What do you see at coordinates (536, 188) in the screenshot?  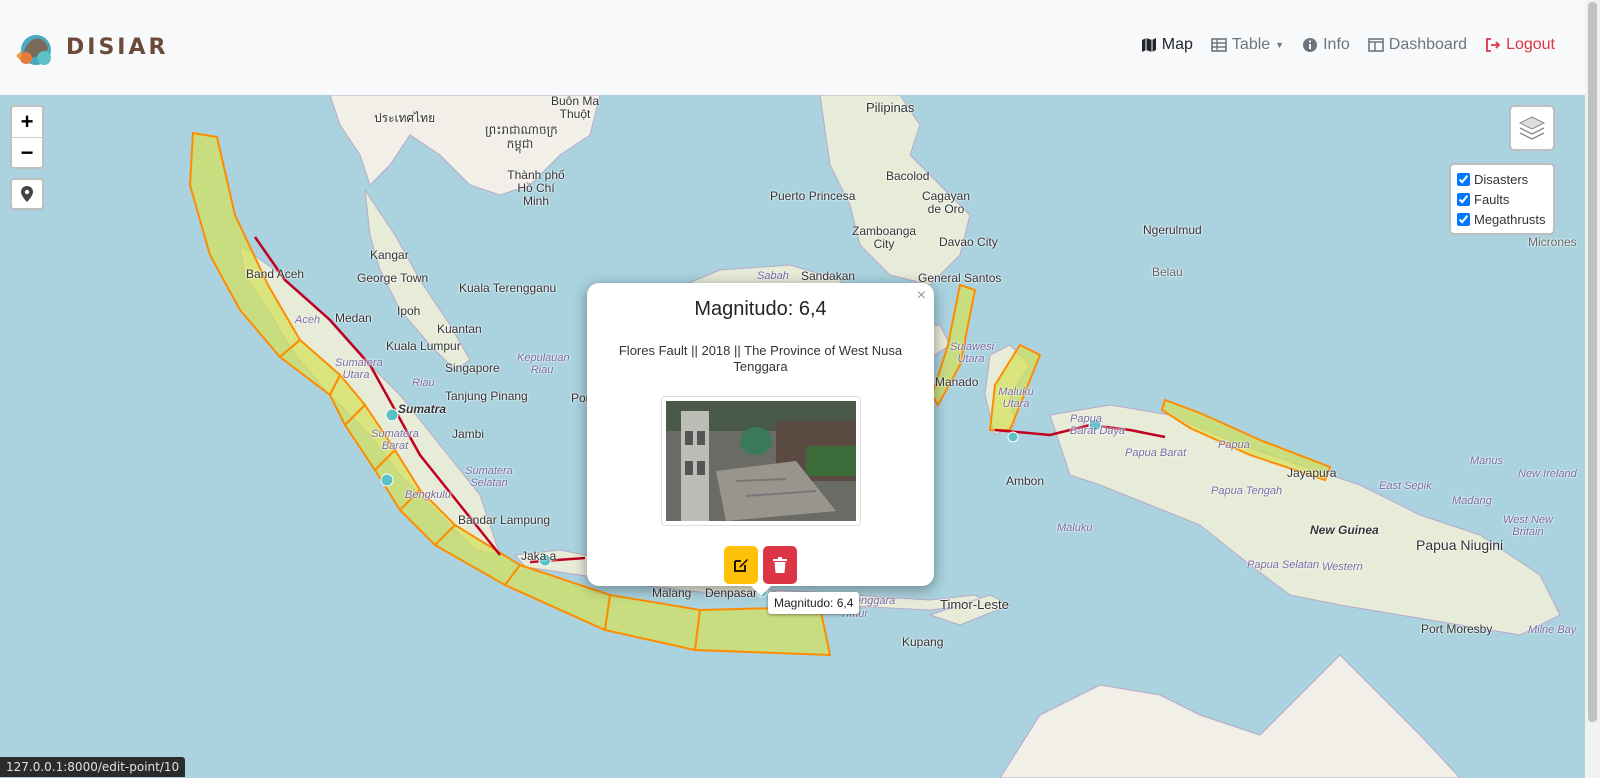 I see `map-label: Thành phố Hồ Chí Minh` at bounding box center [536, 188].